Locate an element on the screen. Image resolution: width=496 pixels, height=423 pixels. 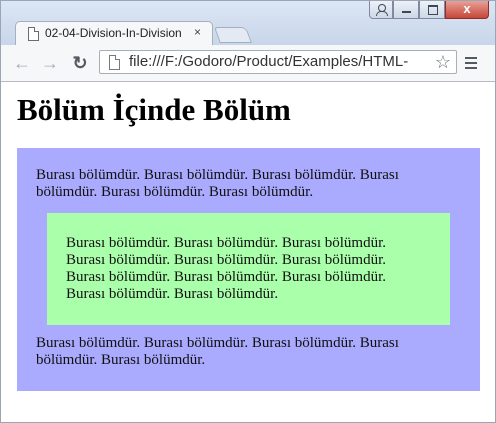
star-icon: ☆ is located at coordinates (443, 62).